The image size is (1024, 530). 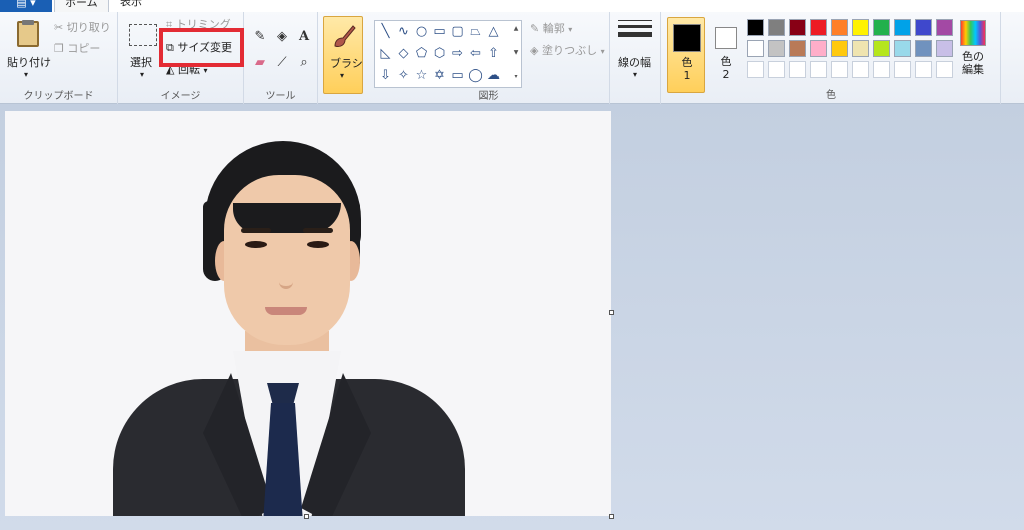 I want to click on shapes-scroll-up-icon: ▲, so click(x=516, y=28).